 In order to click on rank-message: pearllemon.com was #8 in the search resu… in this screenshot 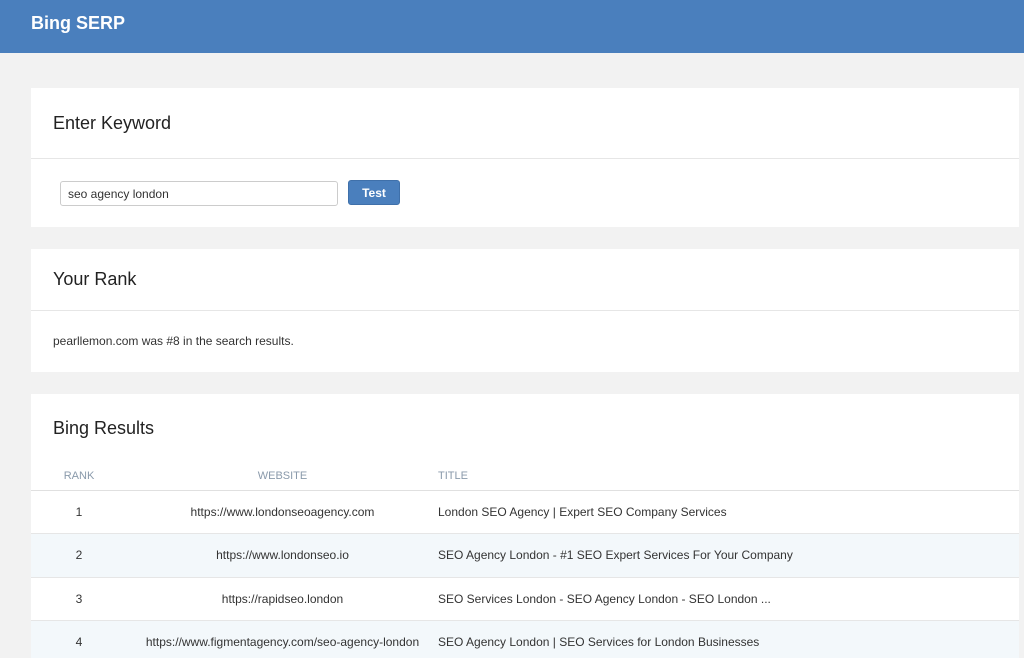, I will do `click(173, 341)`.